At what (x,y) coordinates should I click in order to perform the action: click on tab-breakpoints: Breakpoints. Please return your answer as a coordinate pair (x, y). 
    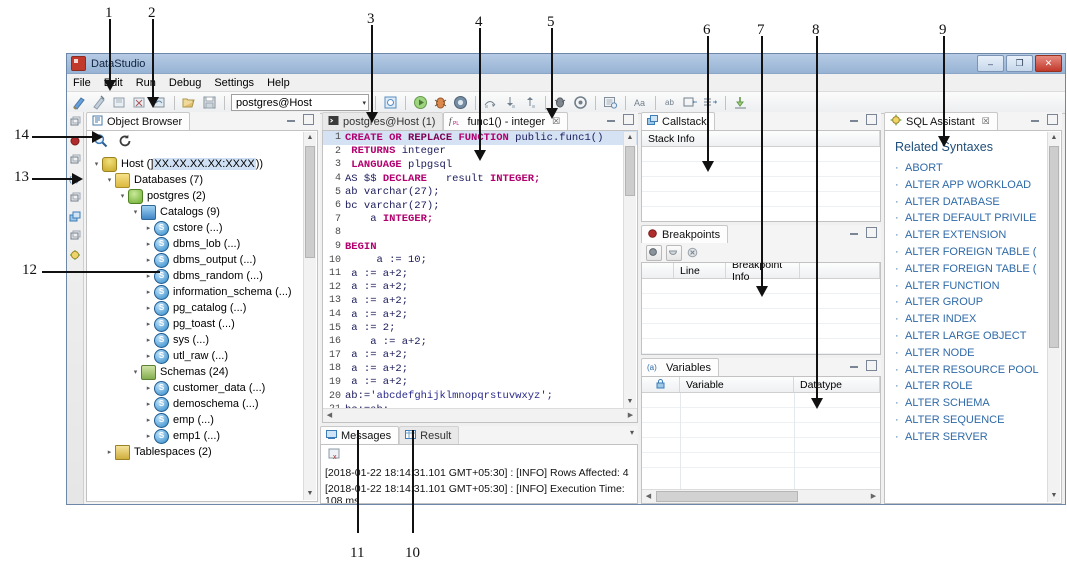
    Looking at the image, I should click on (685, 234).